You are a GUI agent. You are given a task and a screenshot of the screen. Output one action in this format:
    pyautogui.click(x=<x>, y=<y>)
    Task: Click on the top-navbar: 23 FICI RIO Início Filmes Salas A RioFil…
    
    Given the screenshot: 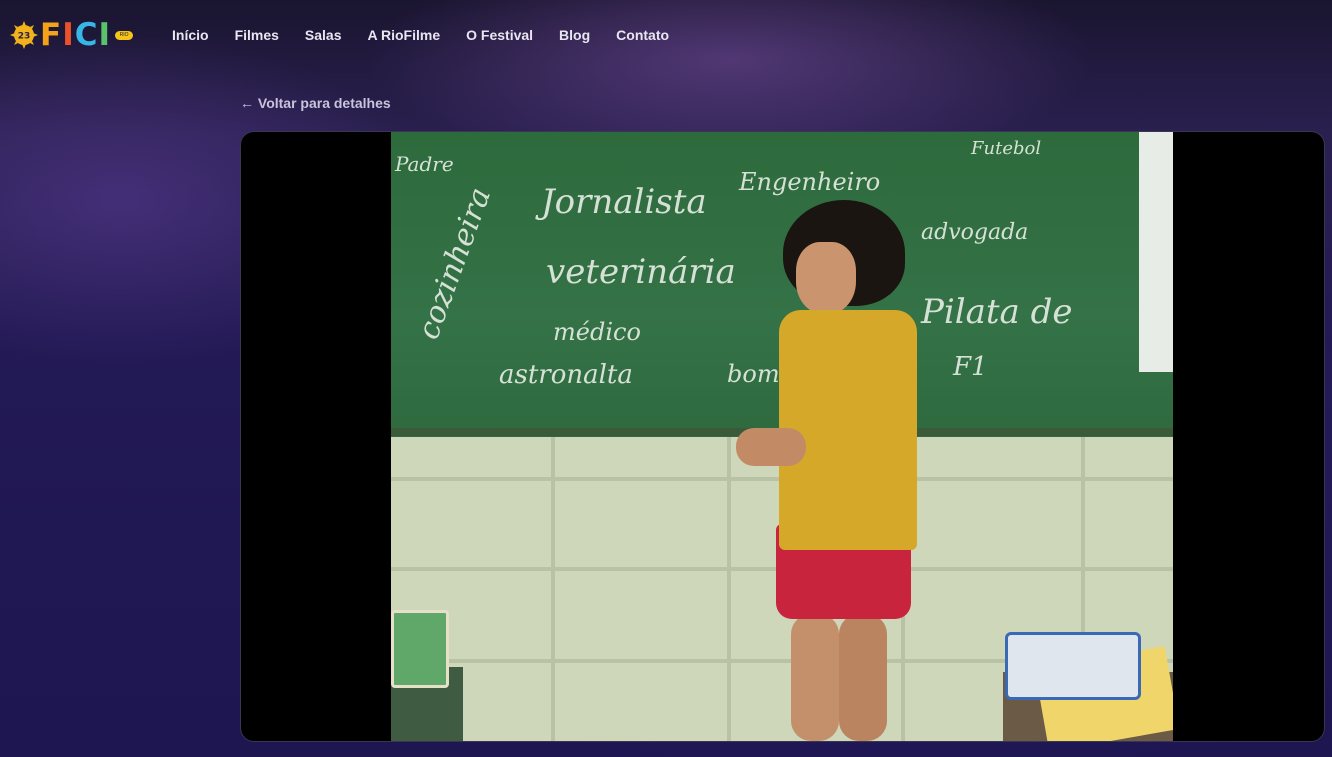 What is the action you would take?
    pyautogui.click(x=666, y=35)
    